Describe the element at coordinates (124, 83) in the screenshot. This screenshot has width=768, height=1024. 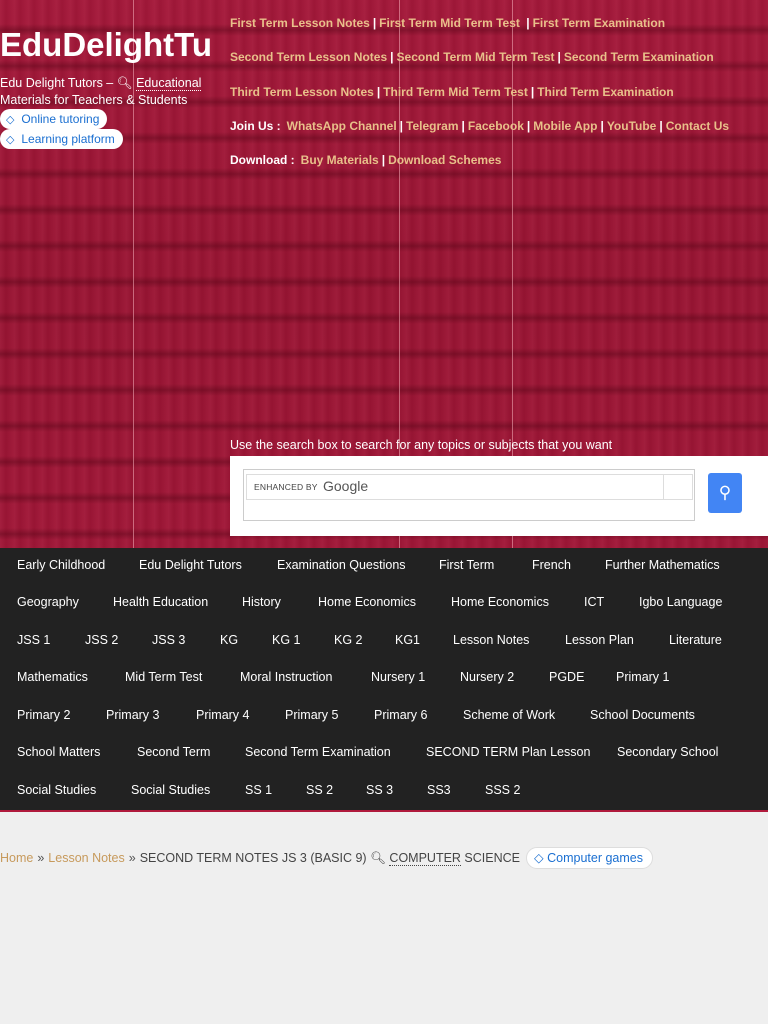
I see `search-icon: 🔍︎` at that location.